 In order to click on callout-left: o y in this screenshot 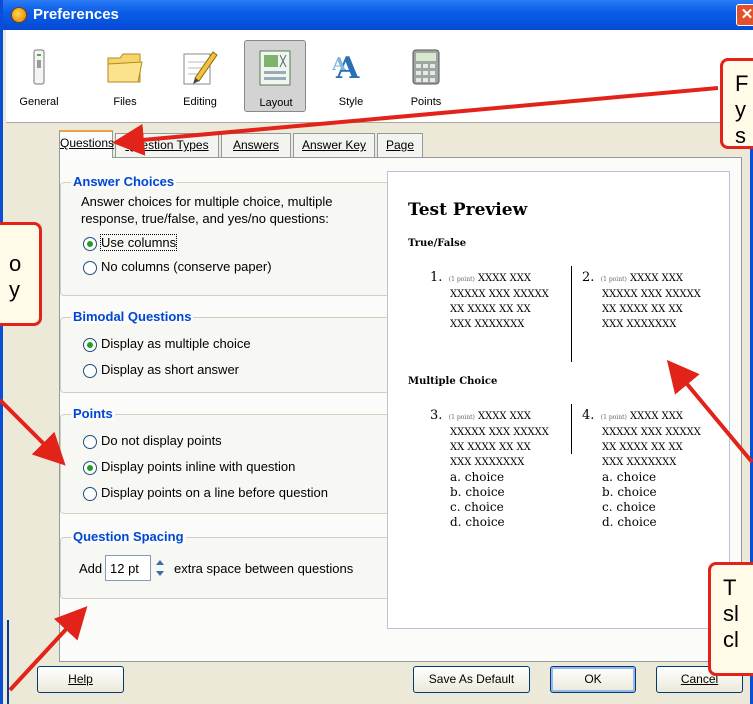, I will do `click(21, 274)`.